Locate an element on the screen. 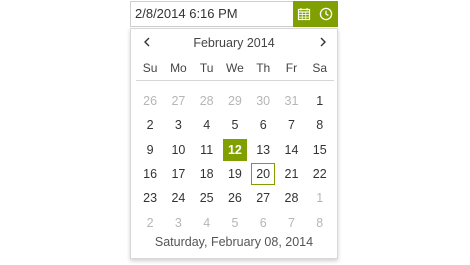 The width and height of the screenshot is (470, 265). weekday-label: Mo is located at coordinates (178, 68).